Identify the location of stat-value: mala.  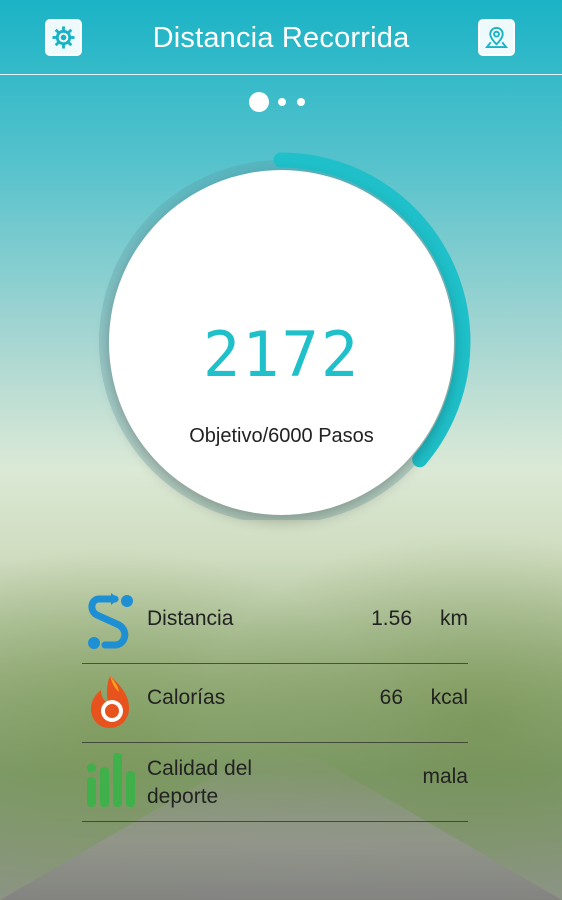
(445, 776).